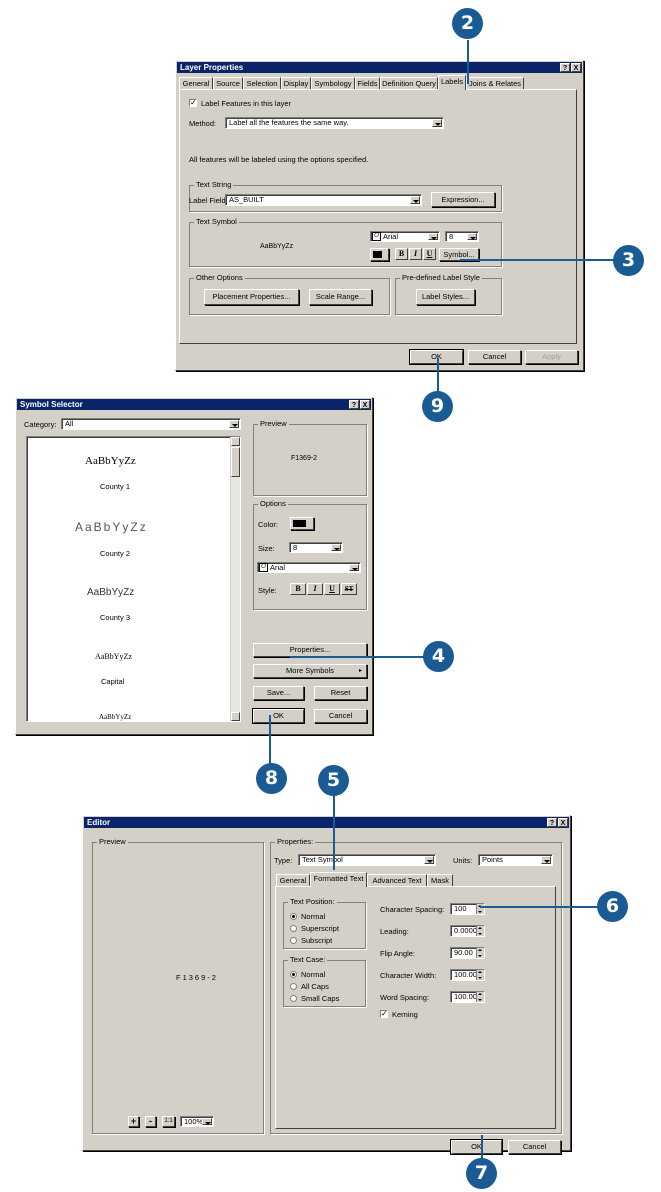 The image size is (661, 1192). I want to click on case-smallcaps-radio, so click(293, 998).